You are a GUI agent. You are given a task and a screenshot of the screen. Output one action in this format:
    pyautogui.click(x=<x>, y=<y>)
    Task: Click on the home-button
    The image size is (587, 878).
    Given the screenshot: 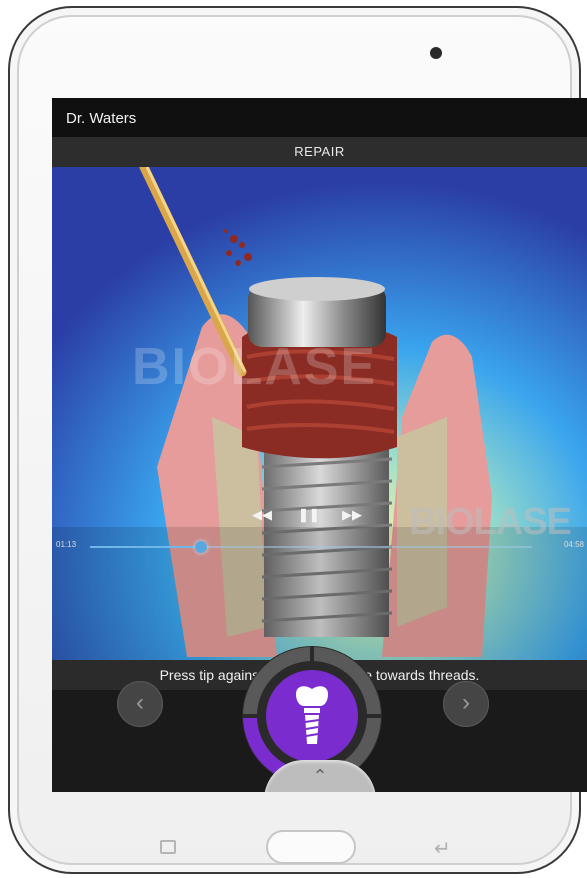 What is the action you would take?
    pyautogui.click(x=311, y=847)
    